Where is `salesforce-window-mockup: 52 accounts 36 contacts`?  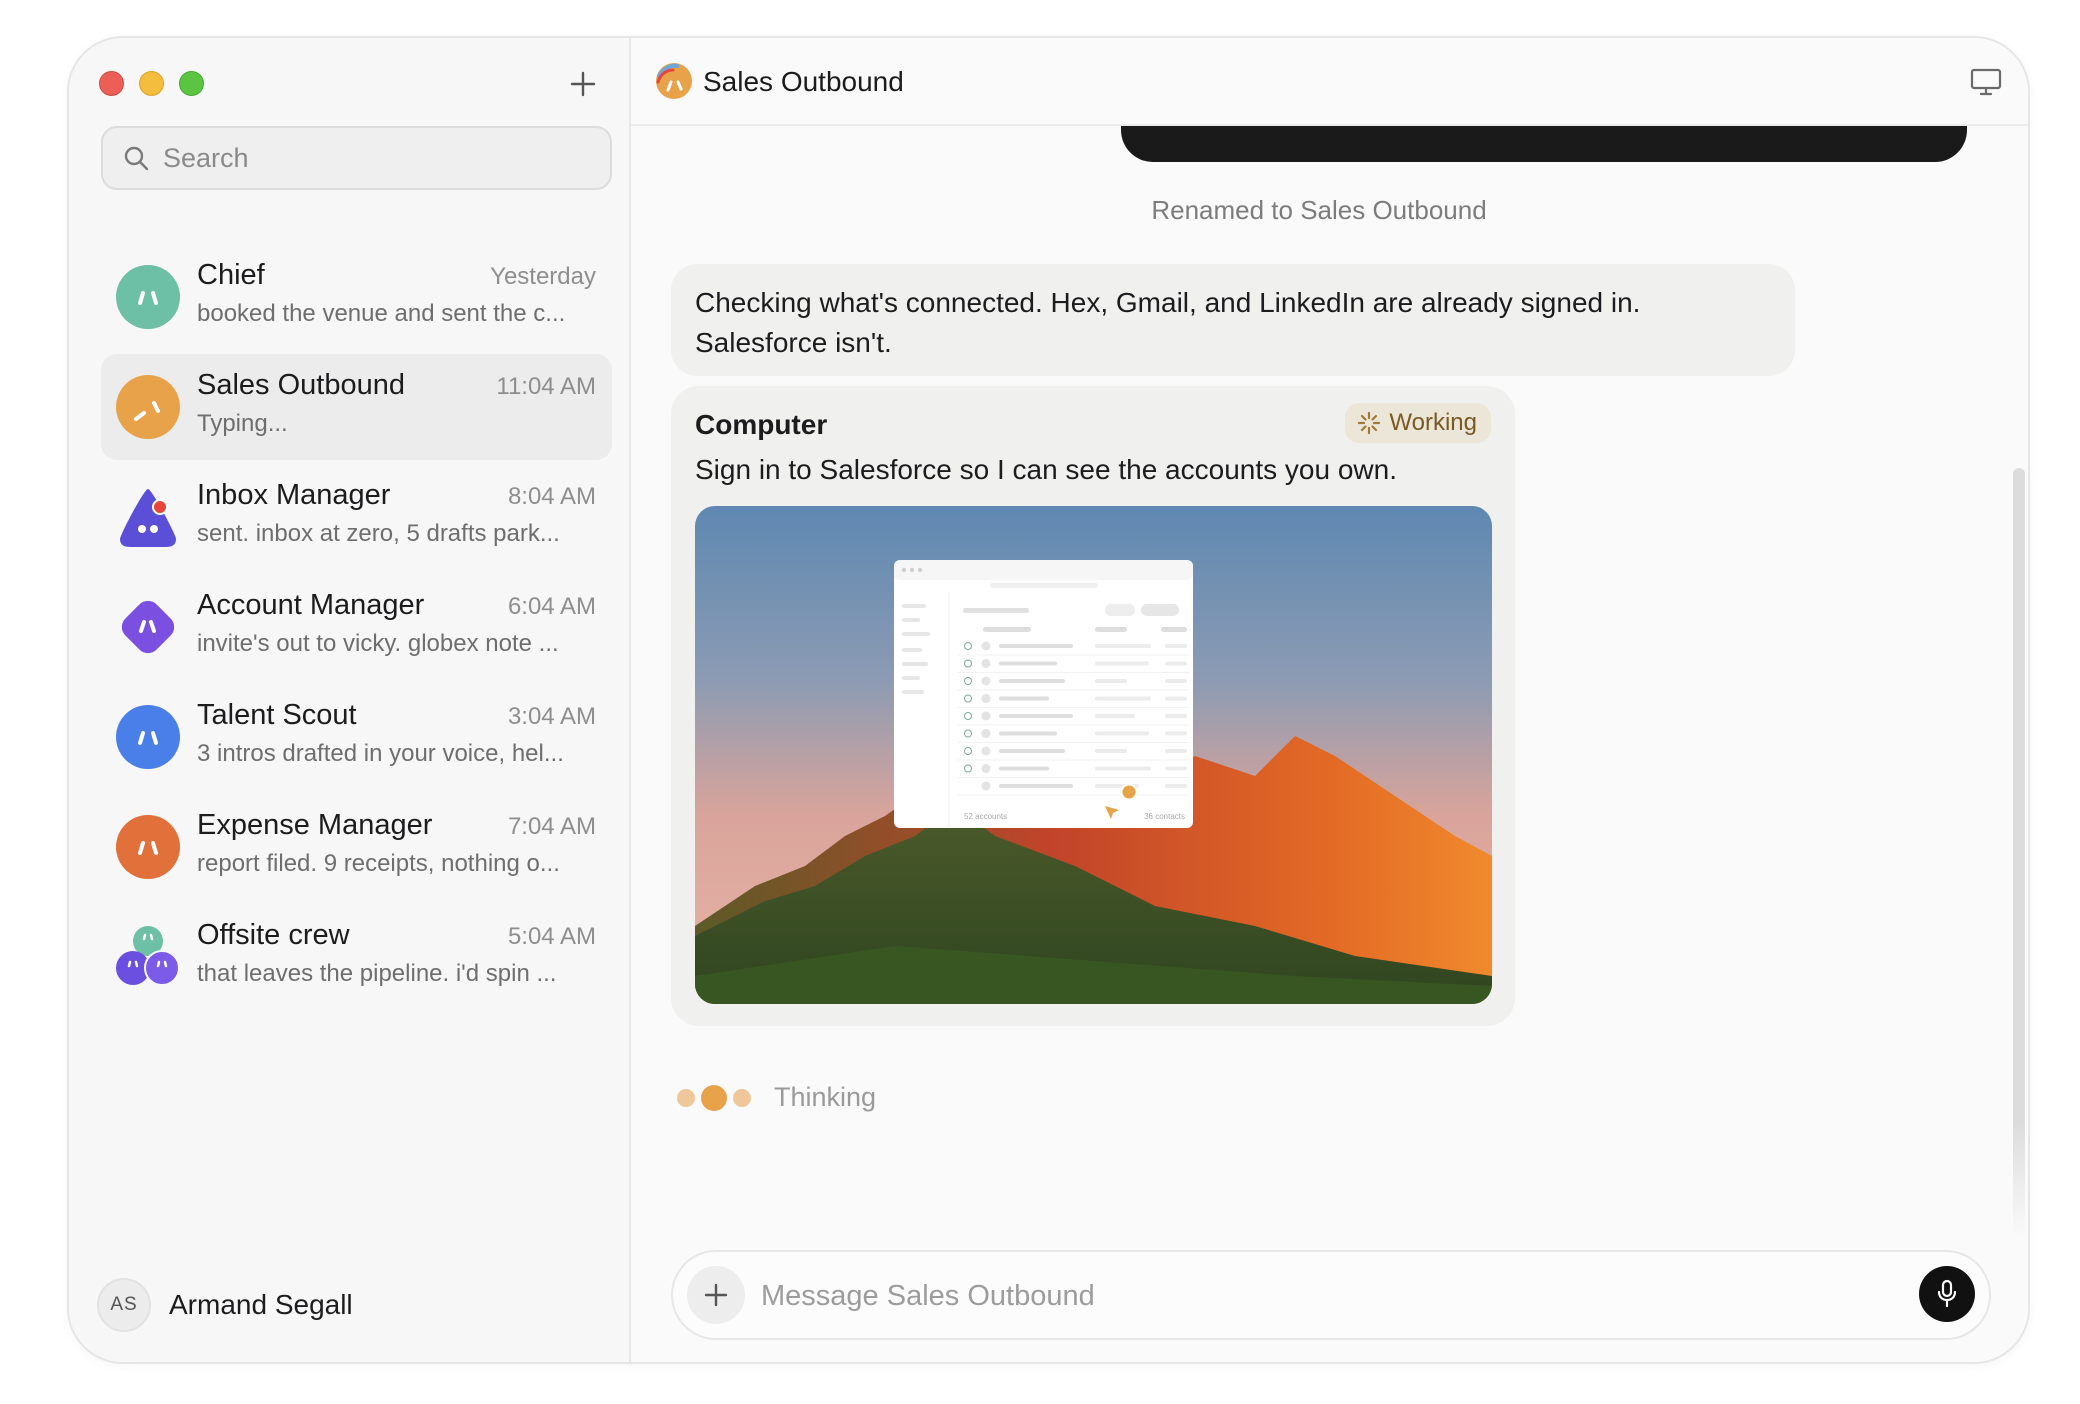
salesforce-window-mockup: 52 accounts 36 contacts is located at coordinates (1043, 694).